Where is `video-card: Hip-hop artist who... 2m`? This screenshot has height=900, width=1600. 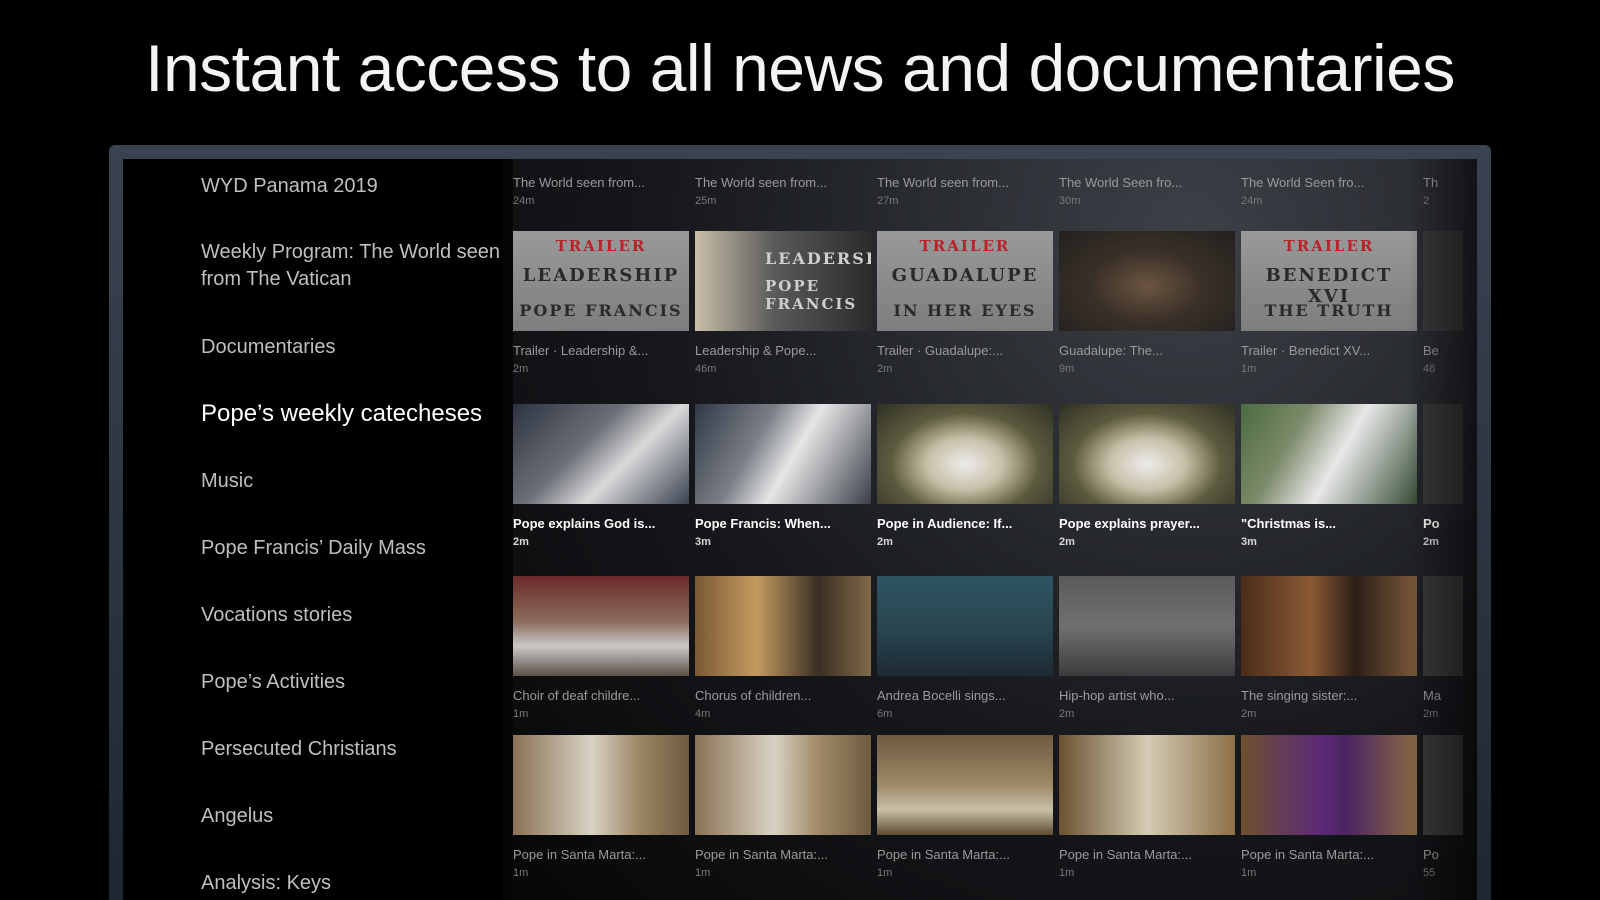 video-card: Hip-hop artist who... 2m is located at coordinates (1147, 648).